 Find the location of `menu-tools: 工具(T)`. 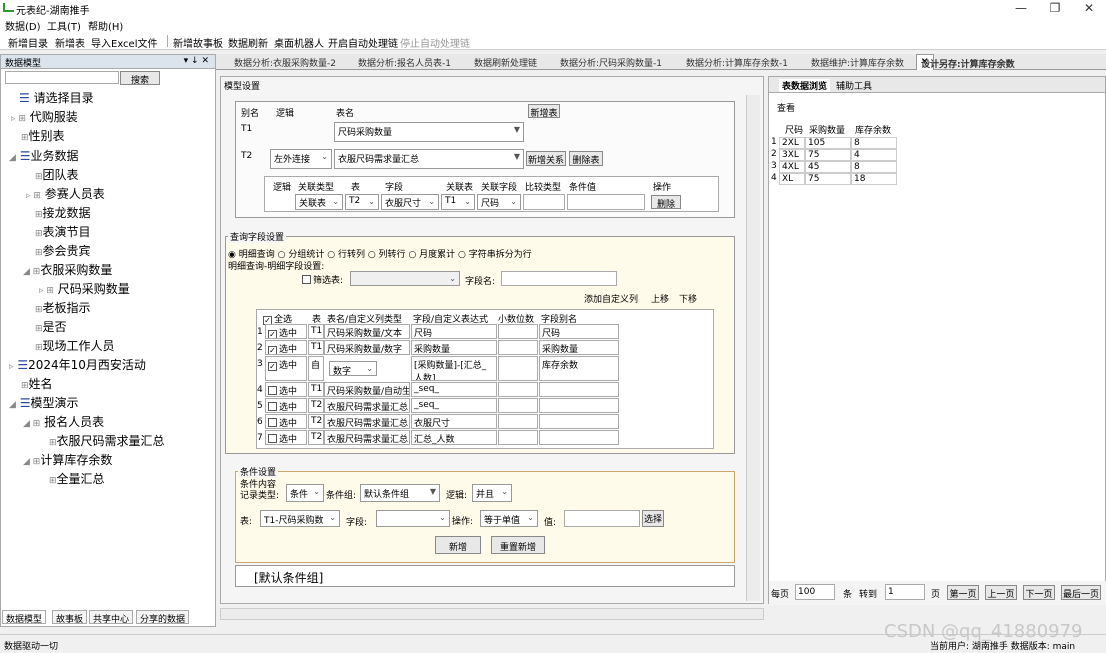

menu-tools: 工具(T) is located at coordinates (64, 25).